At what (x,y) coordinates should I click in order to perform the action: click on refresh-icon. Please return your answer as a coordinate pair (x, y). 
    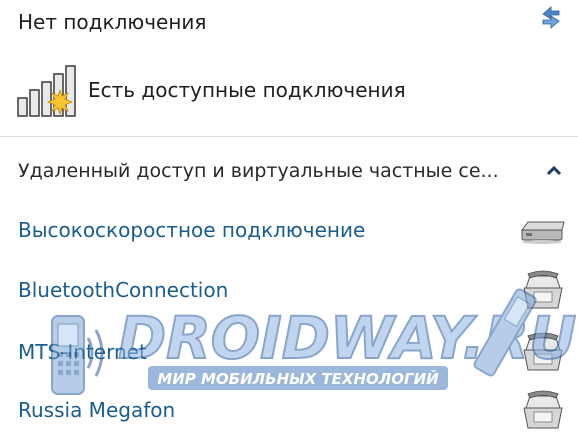
    Looking at the image, I should click on (551, 17).